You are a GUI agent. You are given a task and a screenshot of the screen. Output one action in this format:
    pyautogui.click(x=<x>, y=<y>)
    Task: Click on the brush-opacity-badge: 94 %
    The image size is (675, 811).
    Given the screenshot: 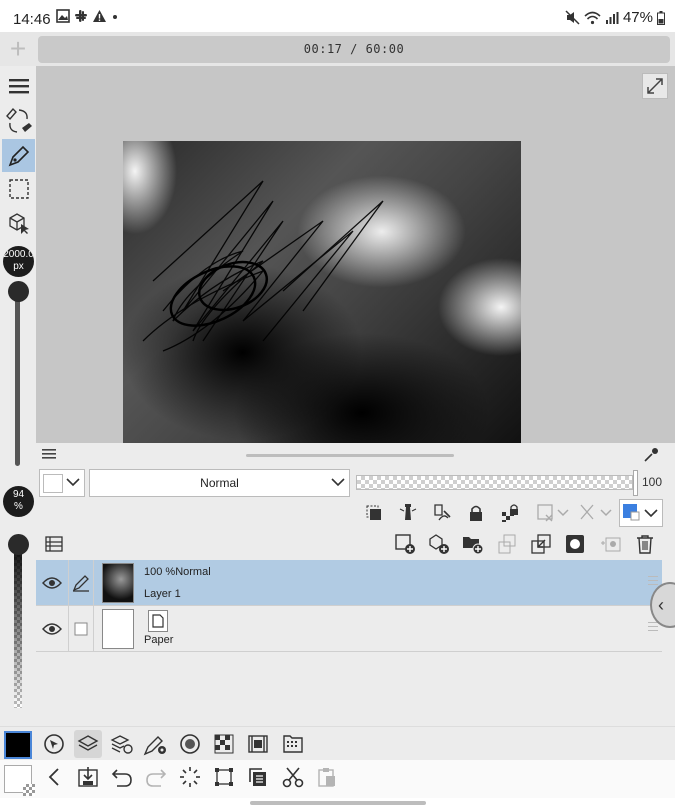 What is the action you would take?
    pyautogui.click(x=18, y=501)
    